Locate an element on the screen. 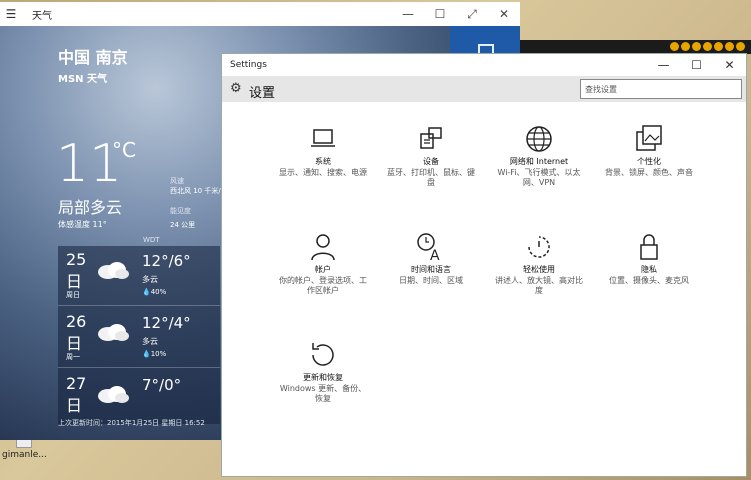  wind-value: 西北风 10 千米/小 is located at coordinates (199, 191).